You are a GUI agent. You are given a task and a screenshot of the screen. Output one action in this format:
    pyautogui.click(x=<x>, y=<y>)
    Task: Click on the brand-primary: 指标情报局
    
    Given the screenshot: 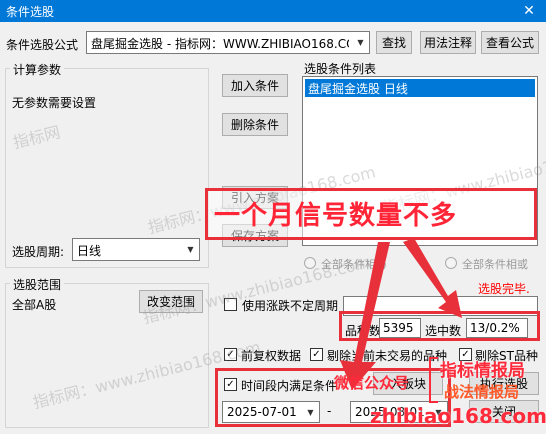 What is the action you would take?
    pyautogui.click(x=482, y=371)
    